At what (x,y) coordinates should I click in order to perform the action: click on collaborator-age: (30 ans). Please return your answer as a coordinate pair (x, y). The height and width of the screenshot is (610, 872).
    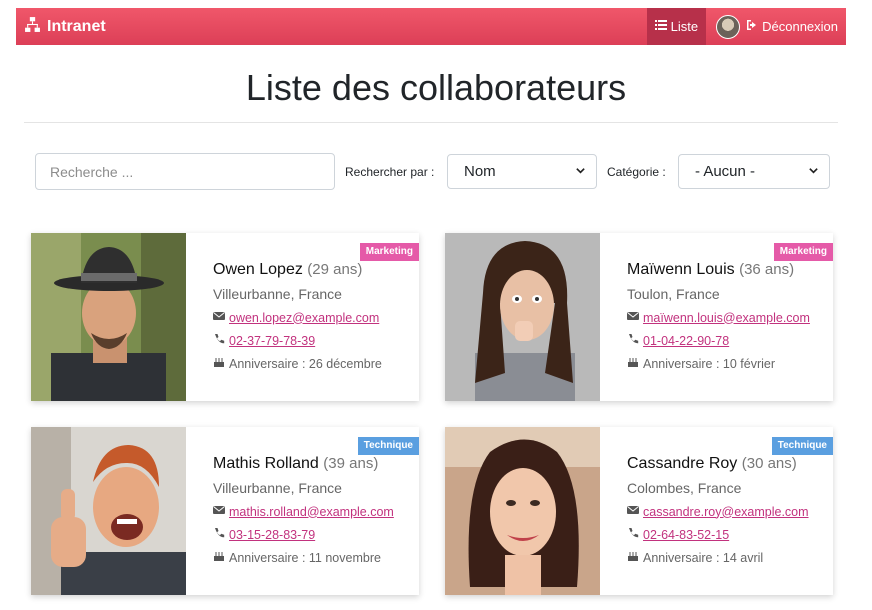
    Looking at the image, I should click on (769, 463).